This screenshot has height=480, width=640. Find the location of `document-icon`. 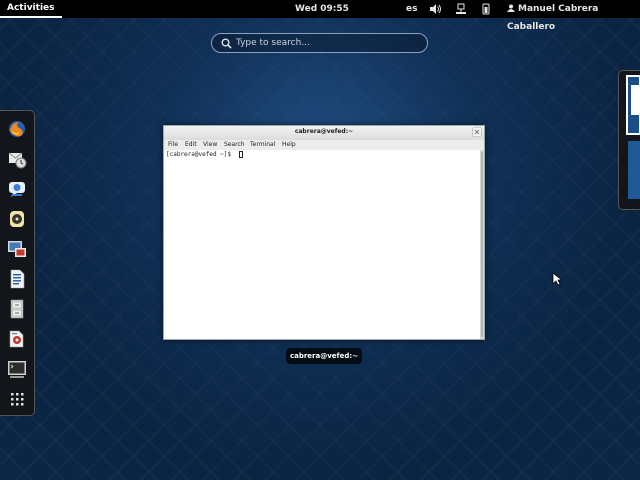

document-icon is located at coordinates (17, 279).